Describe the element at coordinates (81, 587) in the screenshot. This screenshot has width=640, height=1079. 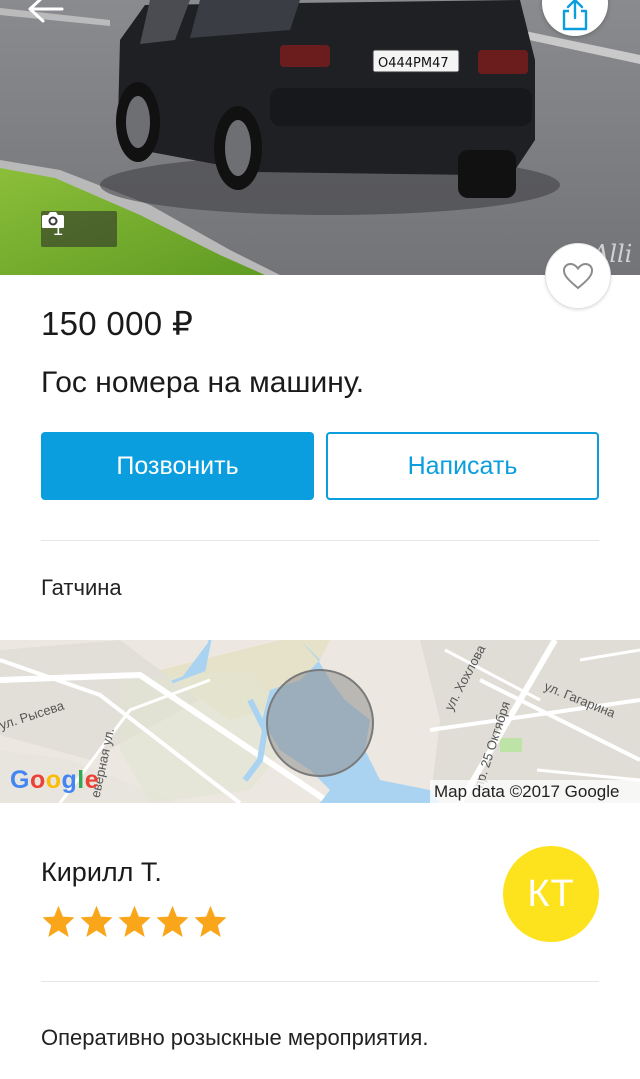
I see `location-city: Гатчина` at that location.